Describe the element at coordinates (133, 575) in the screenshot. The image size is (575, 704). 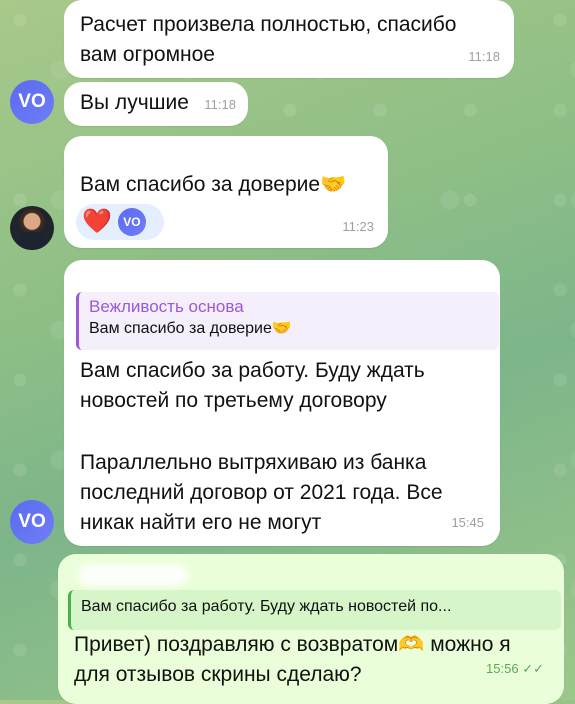
I see `reply-author-redacted` at that location.